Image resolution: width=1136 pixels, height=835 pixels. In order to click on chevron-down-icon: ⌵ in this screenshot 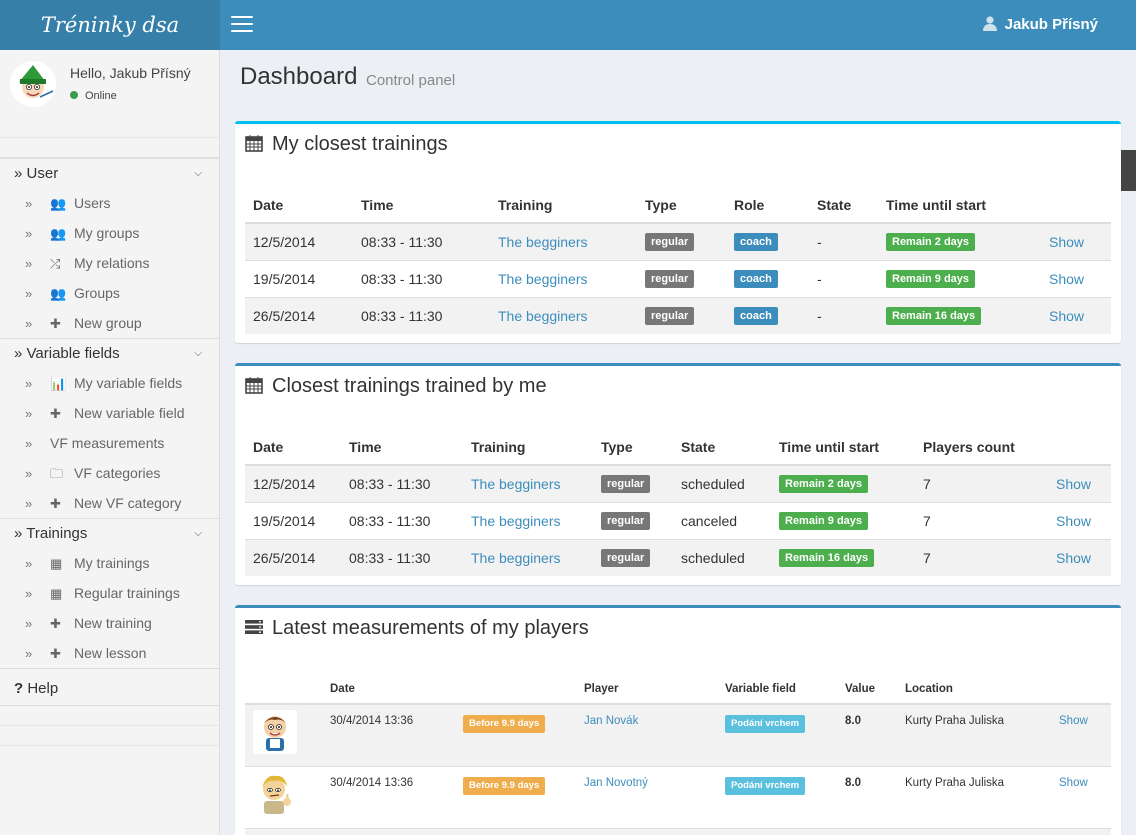, I will do `click(198, 173)`.